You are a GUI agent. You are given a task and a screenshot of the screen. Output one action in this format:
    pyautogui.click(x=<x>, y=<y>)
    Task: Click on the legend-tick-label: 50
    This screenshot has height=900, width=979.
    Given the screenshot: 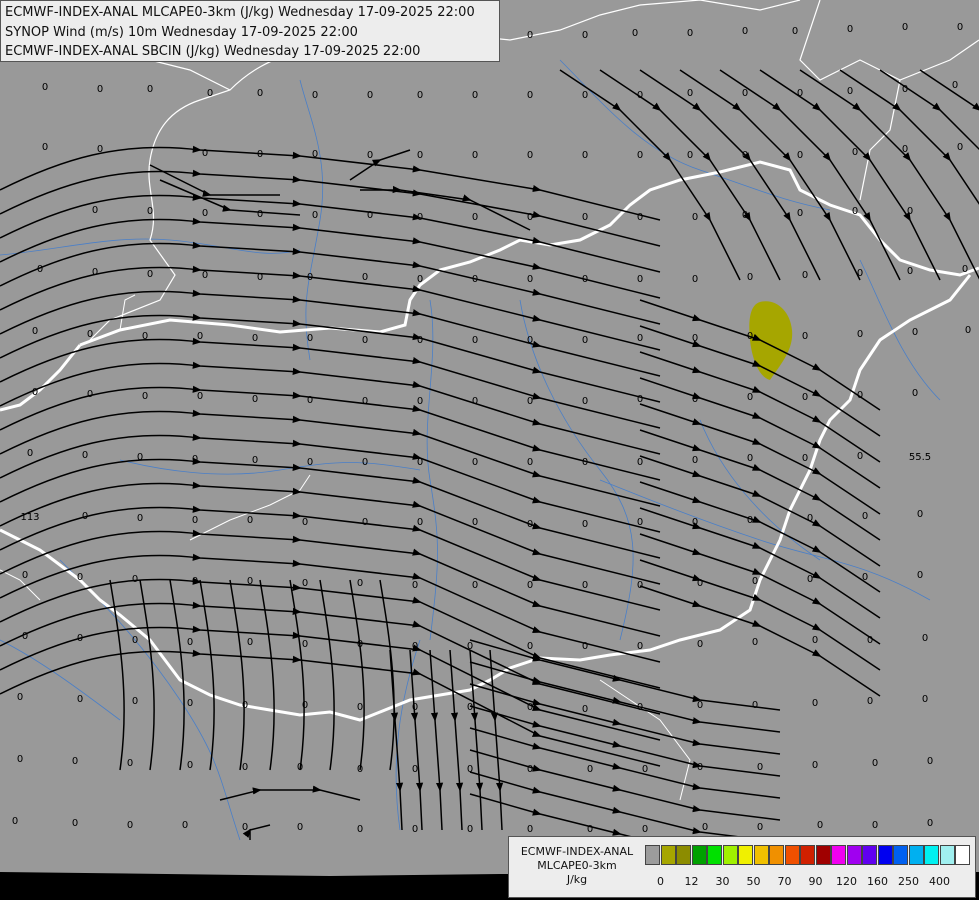 What is the action you would take?
    pyautogui.click(x=753, y=881)
    